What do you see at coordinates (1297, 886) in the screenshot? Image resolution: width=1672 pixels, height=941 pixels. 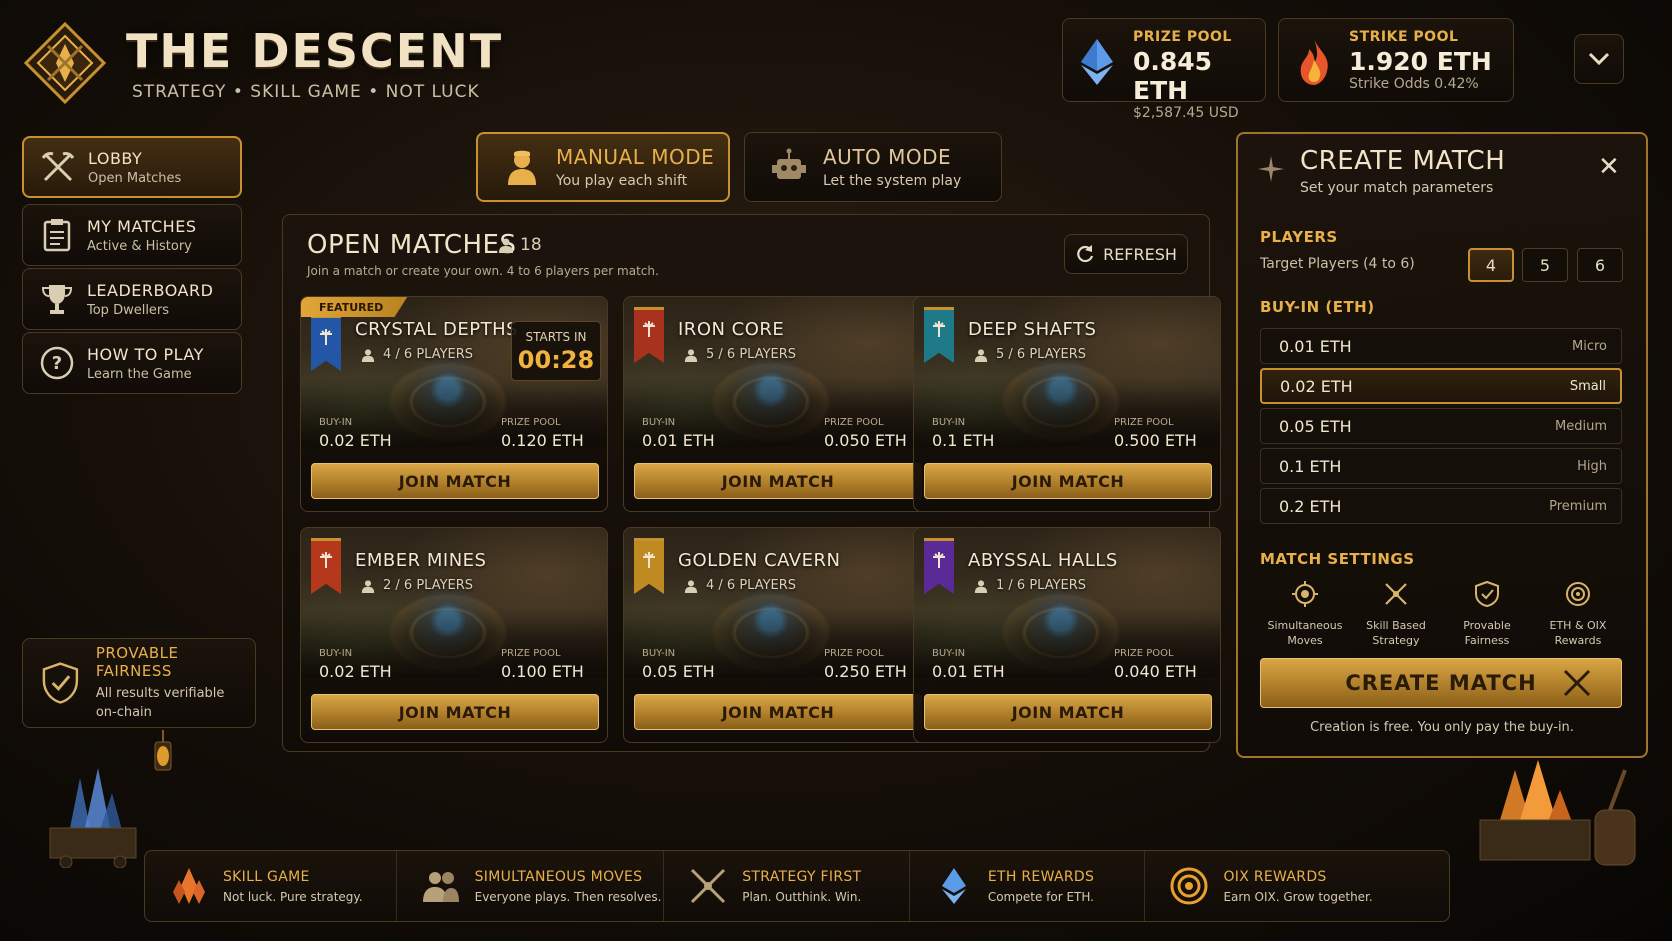 I see `feature-item: OIX REWARDS Earn OIX. Grow together.` at bounding box center [1297, 886].